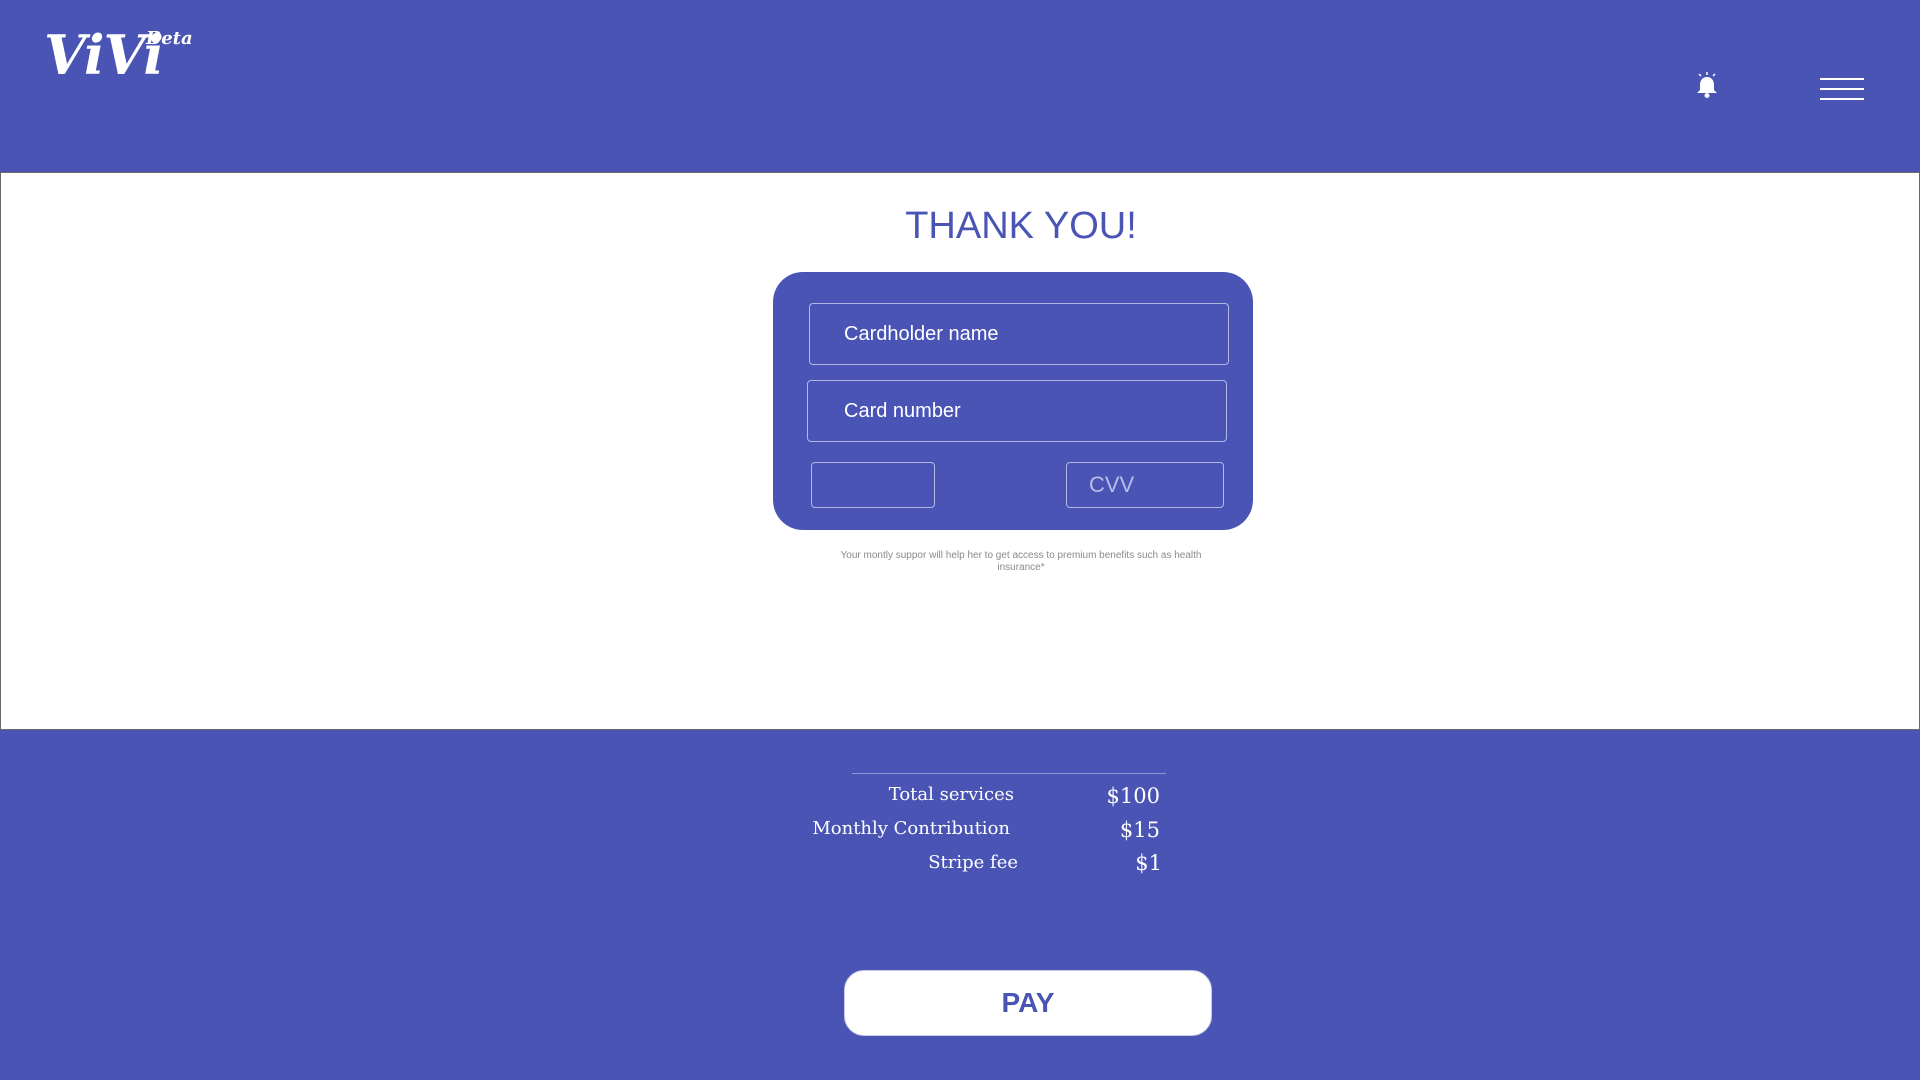 The height and width of the screenshot is (1080, 1920). Describe the element at coordinates (1133, 796) in the screenshot. I see `summary-value-total-services: $100` at that location.